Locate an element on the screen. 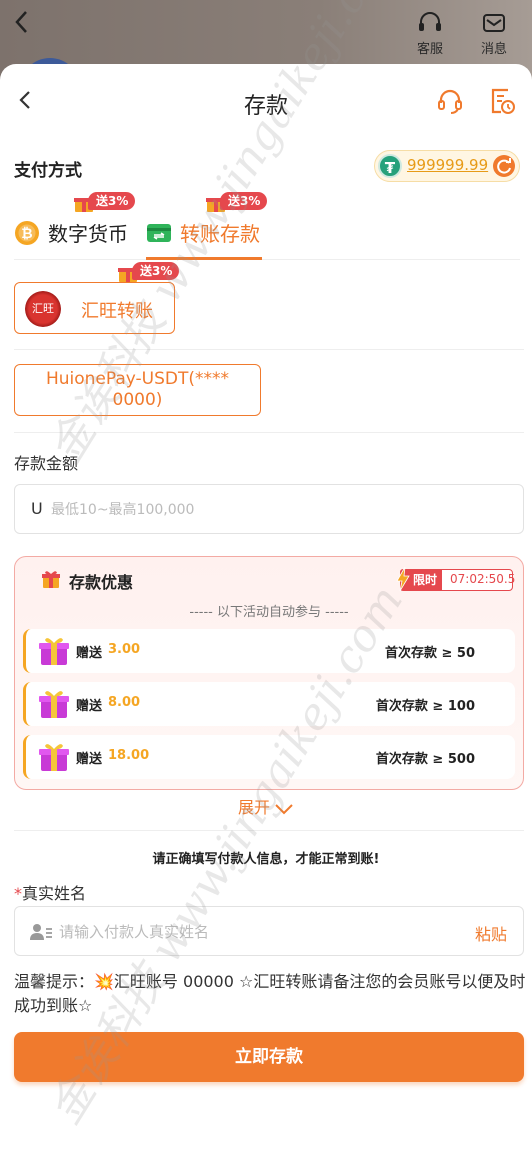 Image resolution: width=532 pixels, height=1161 pixels. bitcoin-icon: ₿ is located at coordinates (27, 233).